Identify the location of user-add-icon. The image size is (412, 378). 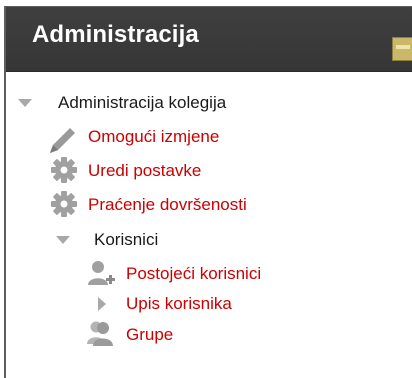
(101, 273).